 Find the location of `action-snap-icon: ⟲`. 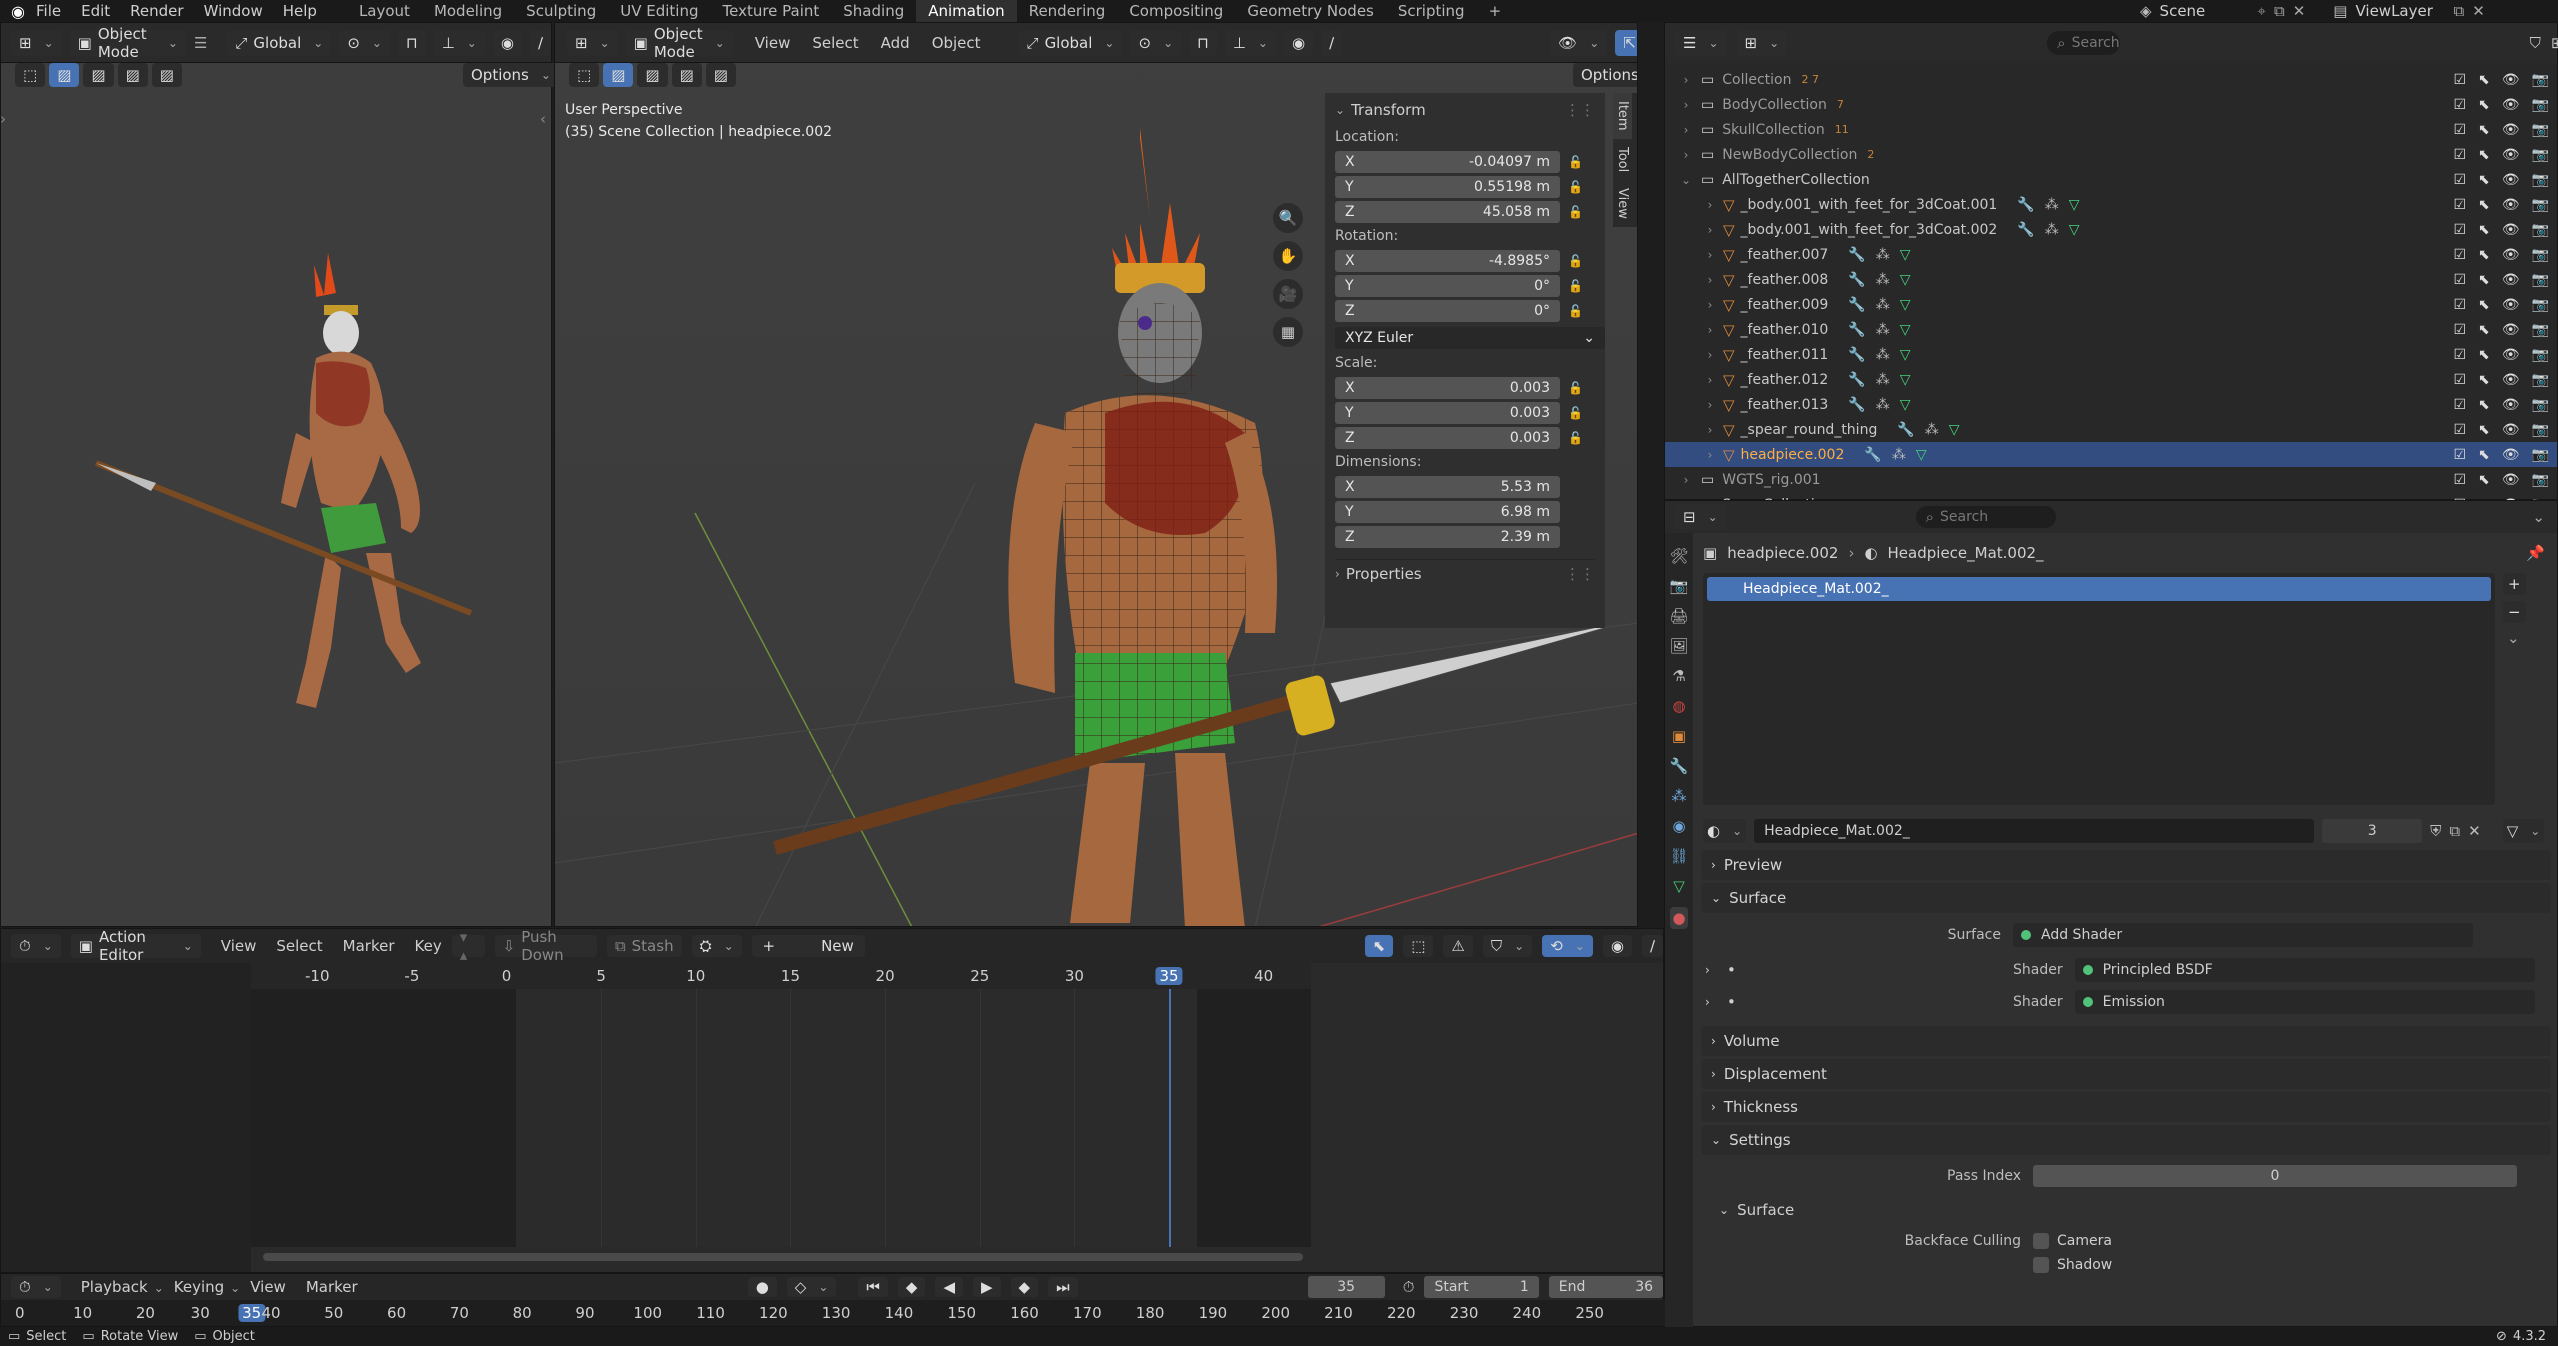

action-snap-icon: ⟲ is located at coordinates (1567, 946).